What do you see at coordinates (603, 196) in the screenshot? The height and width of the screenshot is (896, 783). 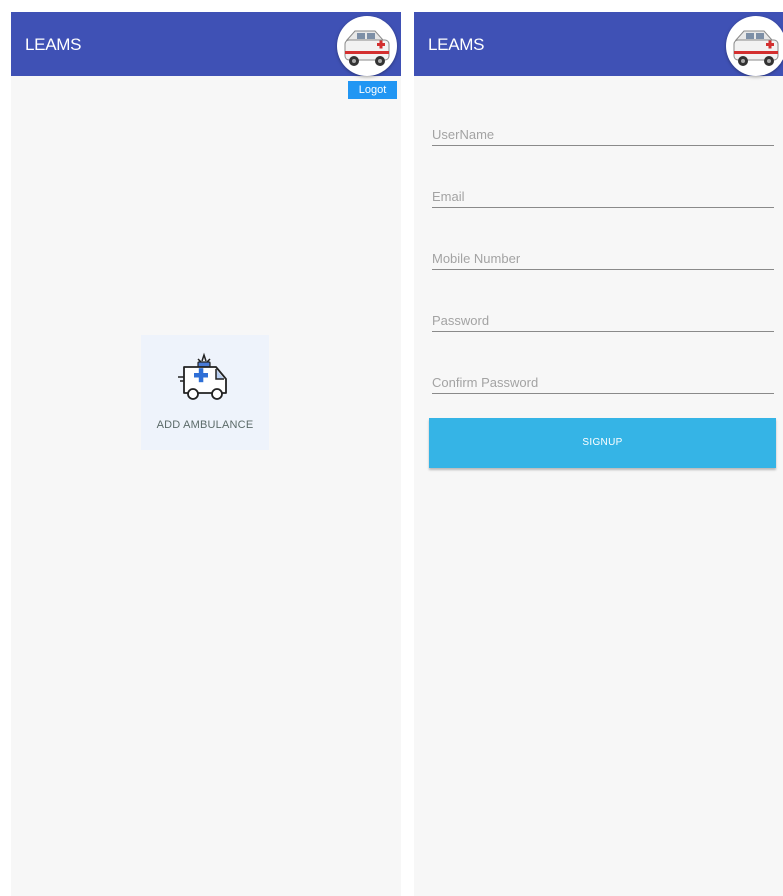 I see `email-input` at bounding box center [603, 196].